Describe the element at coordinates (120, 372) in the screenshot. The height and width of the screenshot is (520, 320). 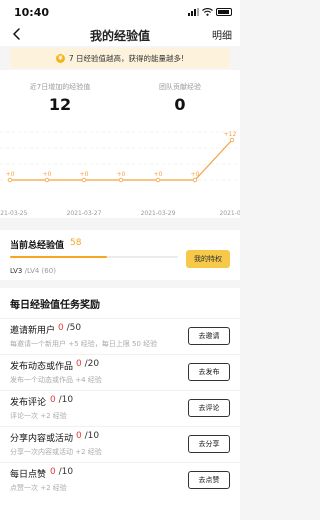
I see `task-item: 发布动态或作品 0 /20 发布一个动态或作品 +4 经验 去发布` at that location.